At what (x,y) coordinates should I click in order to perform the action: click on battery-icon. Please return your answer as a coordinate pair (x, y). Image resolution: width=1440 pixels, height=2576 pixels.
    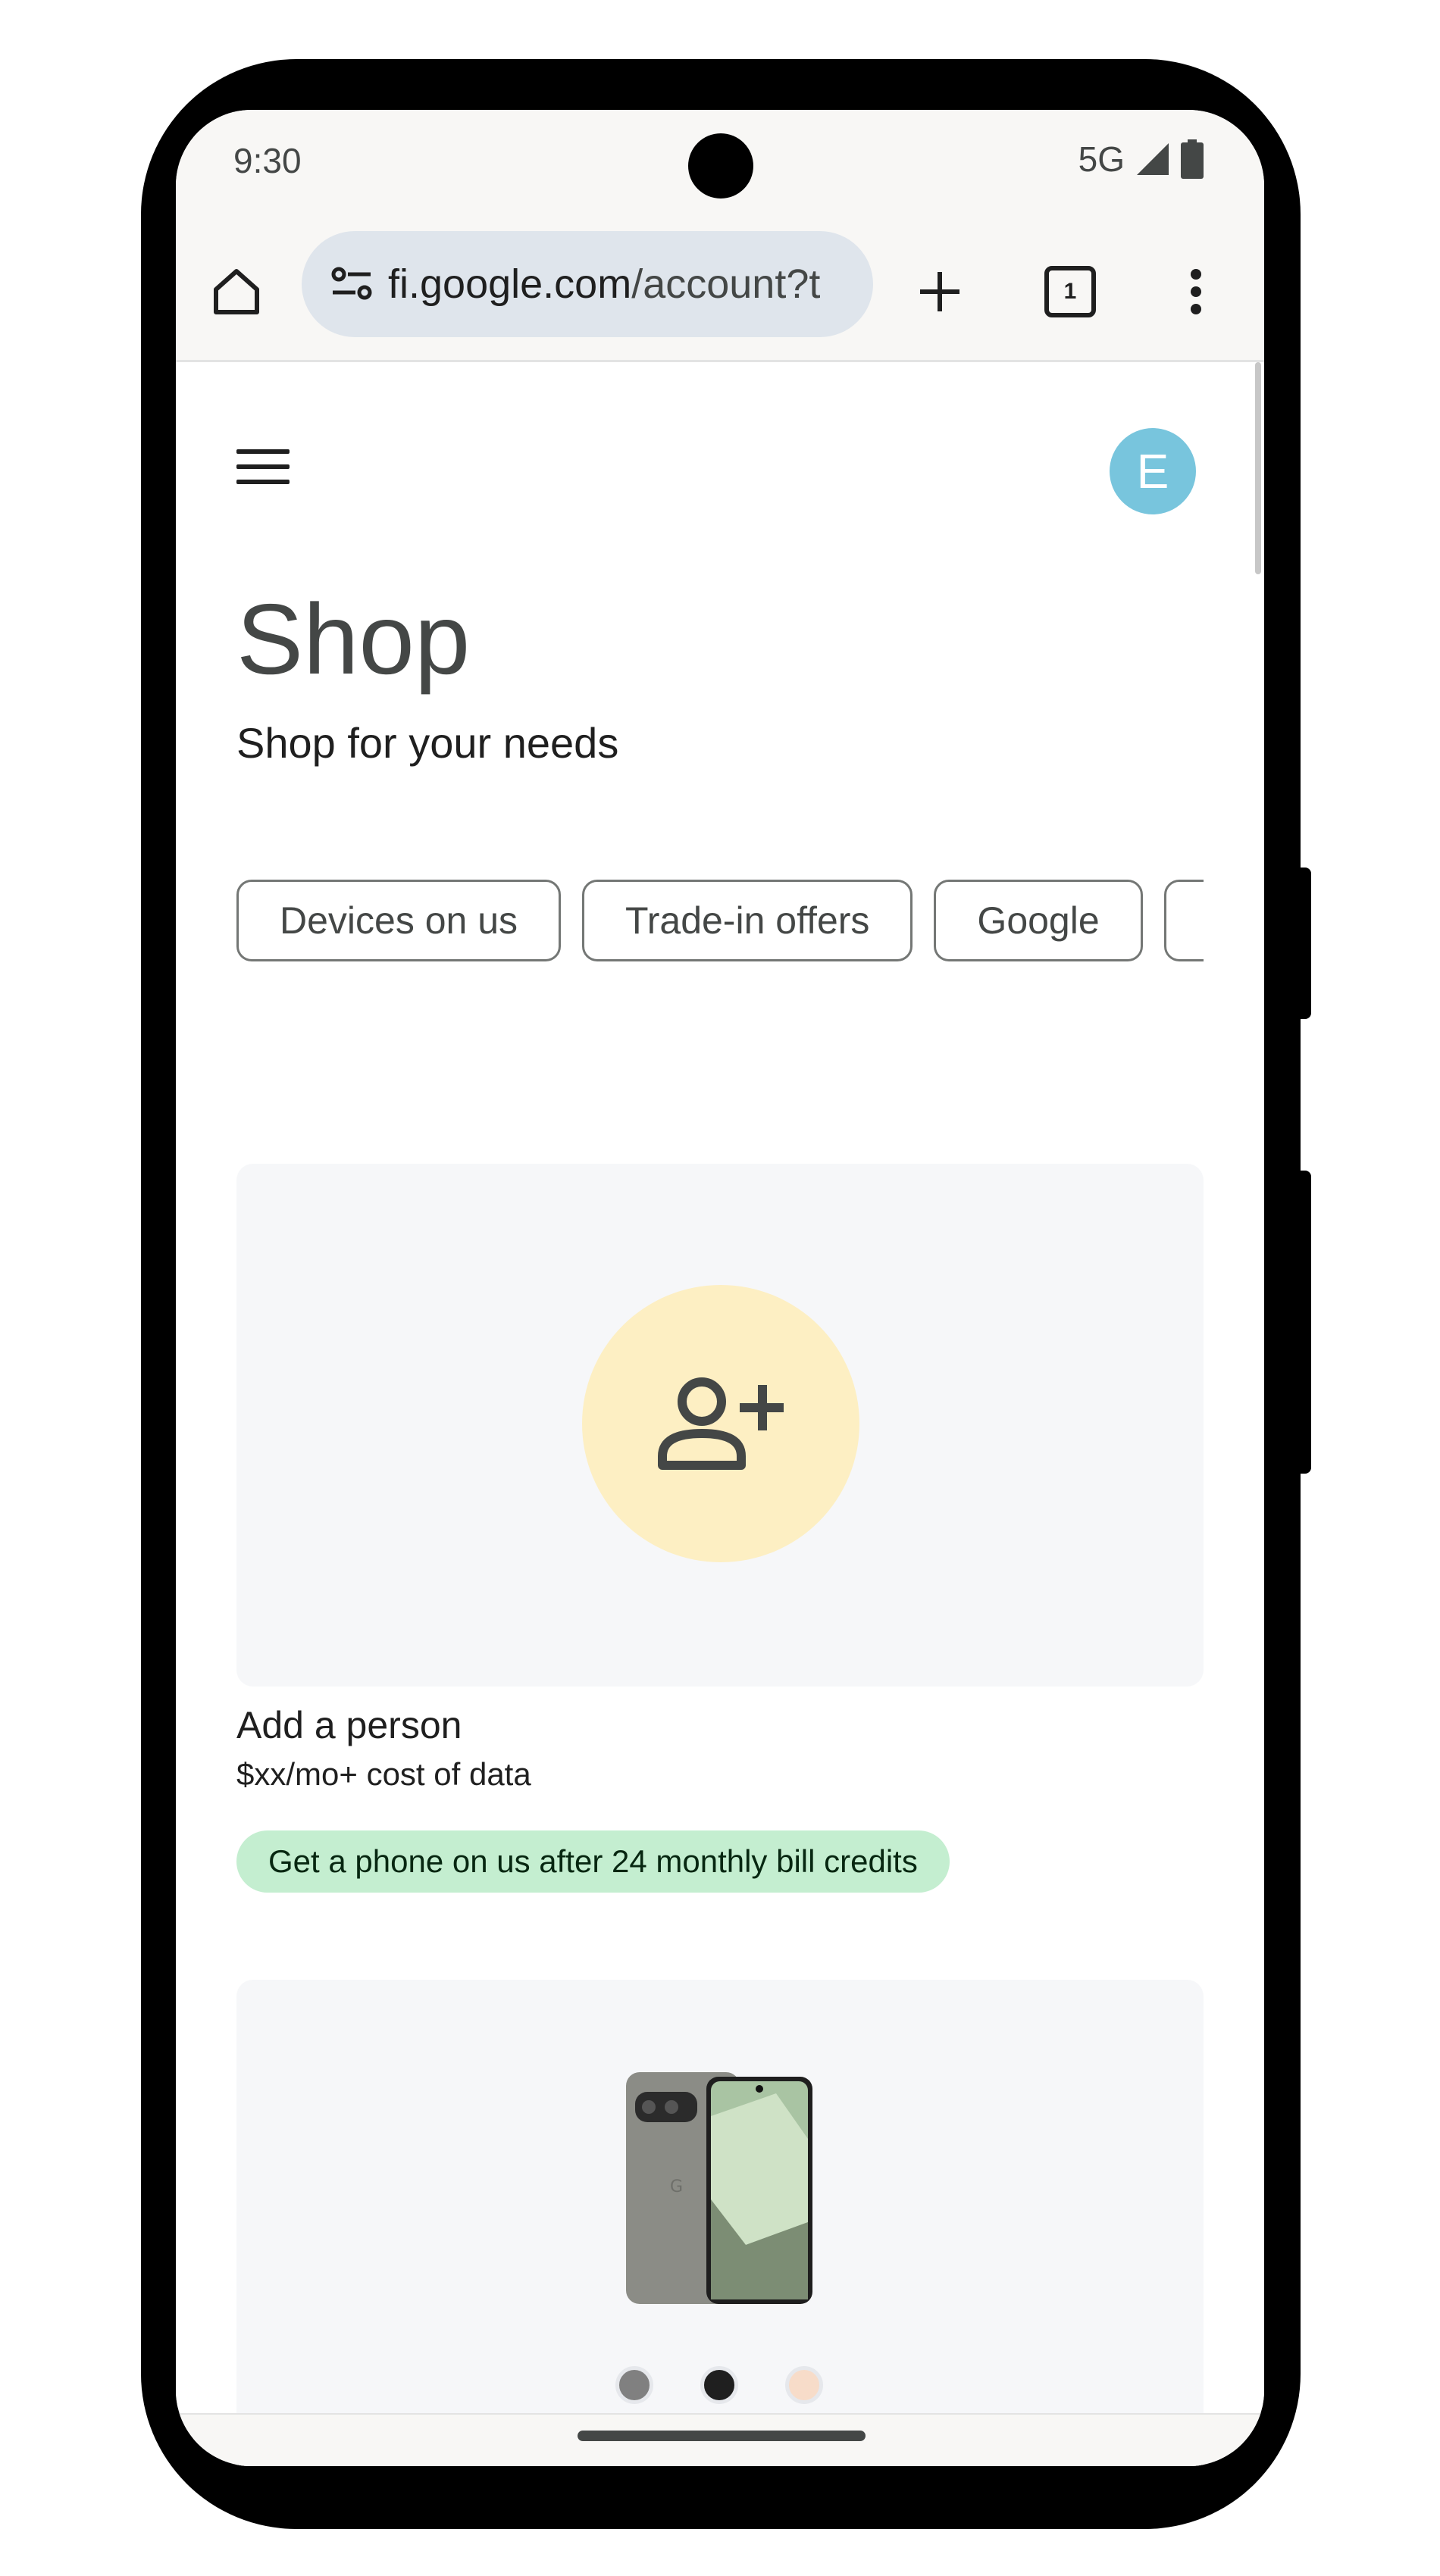
    Looking at the image, I should click on (1192, 159).